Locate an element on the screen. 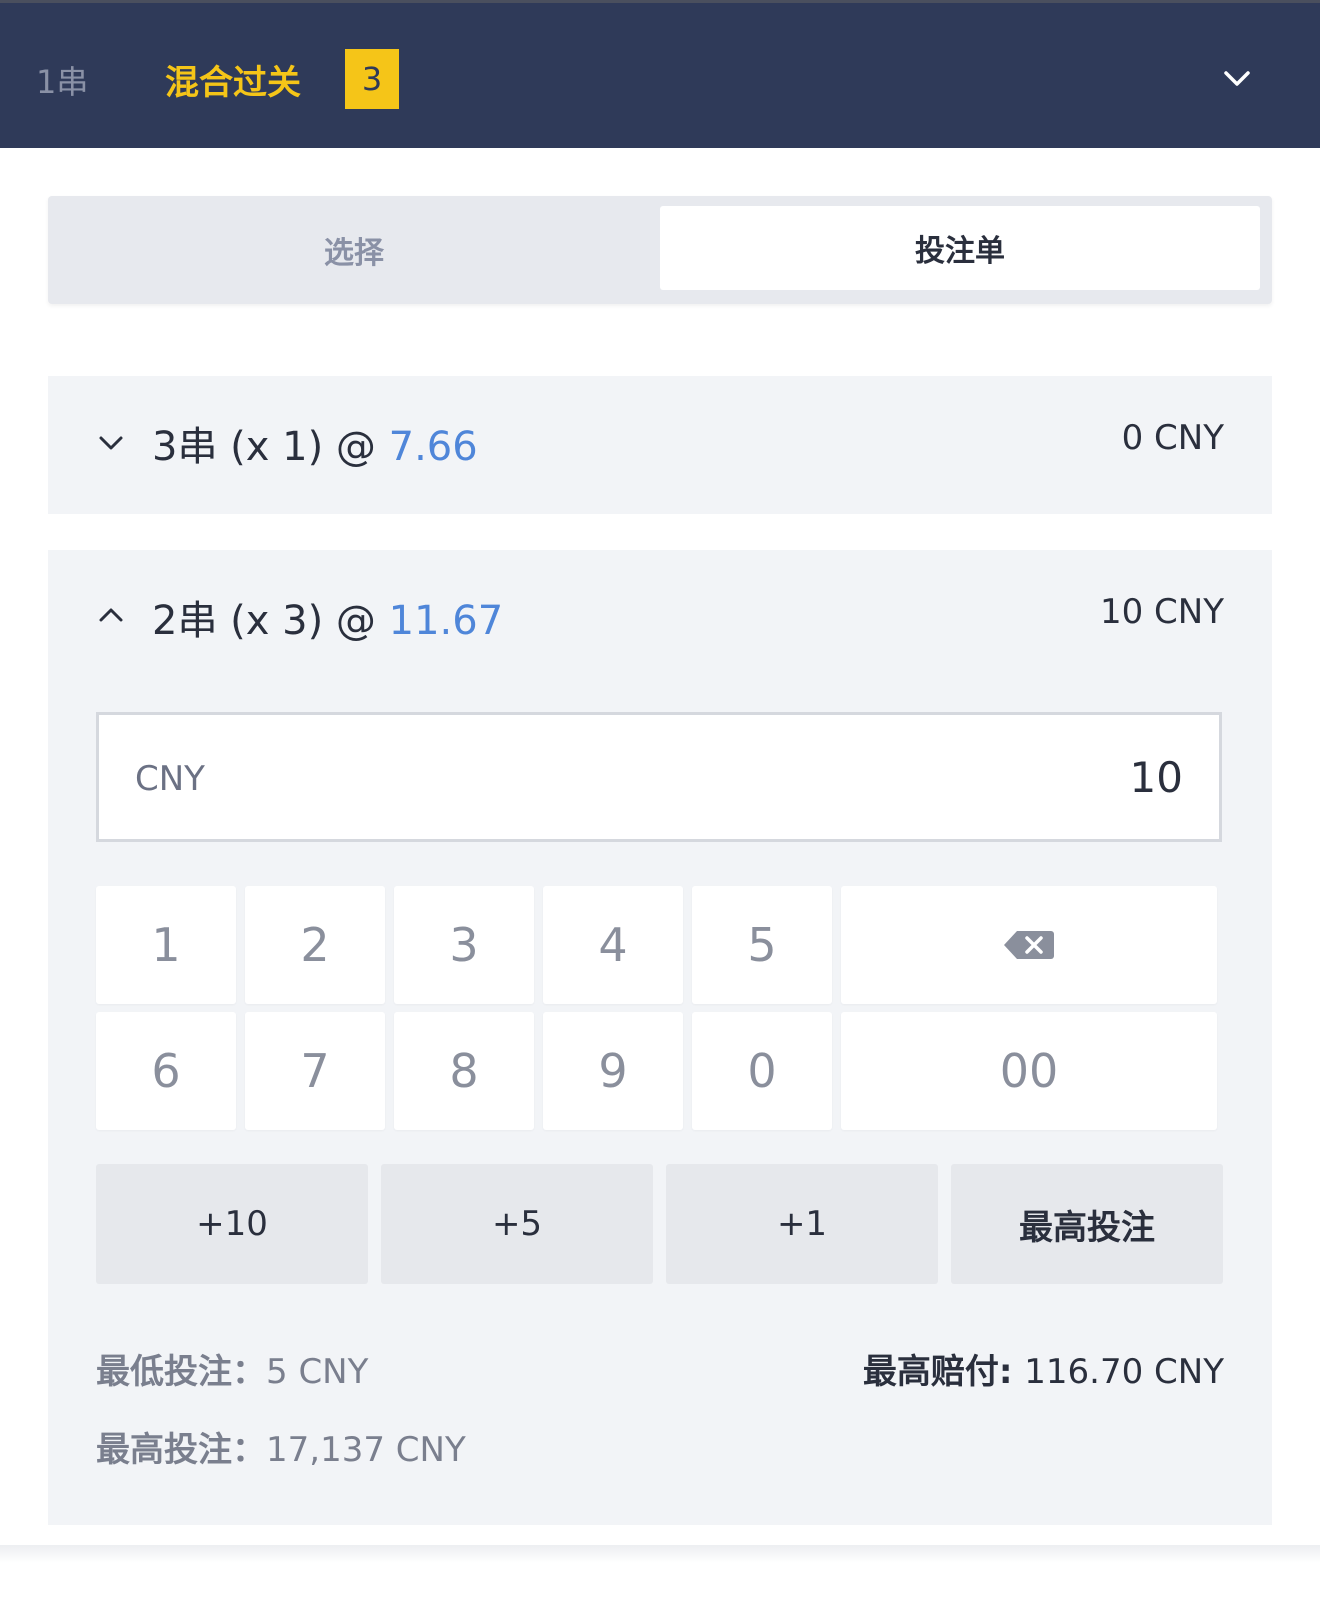  bet-odds: 7.66 is located at coordinates (433, 447).